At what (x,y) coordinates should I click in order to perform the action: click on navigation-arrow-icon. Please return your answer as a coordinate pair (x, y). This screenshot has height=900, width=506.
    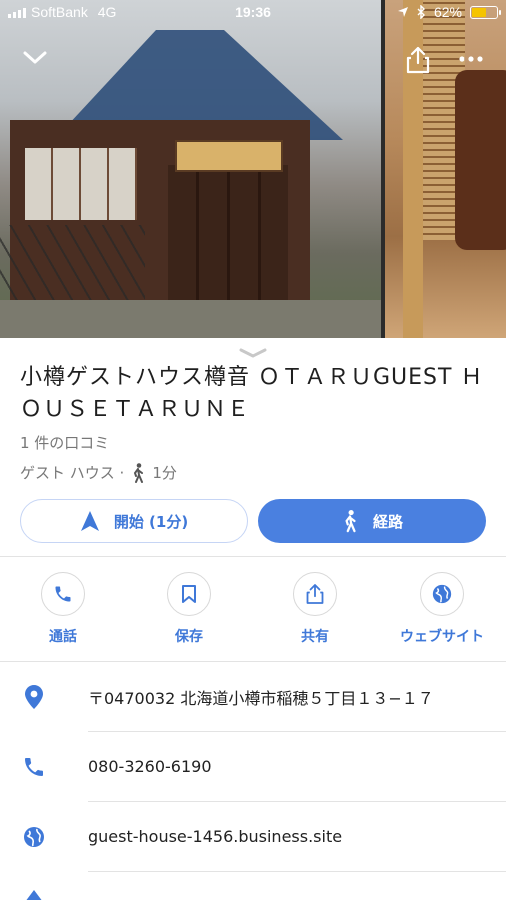
    Looking at the image, I should click on (89, 521).